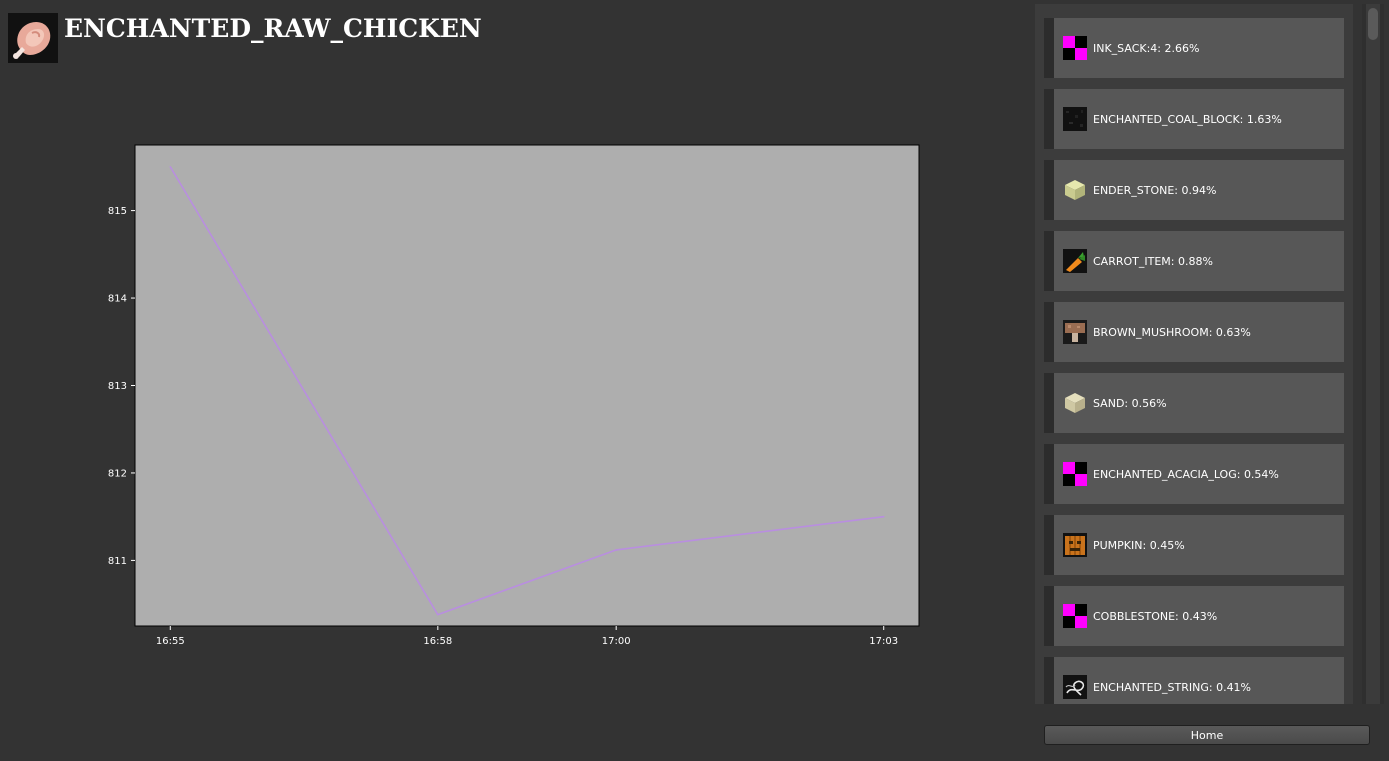 This screenshot has width=1389, height=761. Describe the element at coordinates (1207, 735) in the screenshot. I see `home-button: Home` at that location.